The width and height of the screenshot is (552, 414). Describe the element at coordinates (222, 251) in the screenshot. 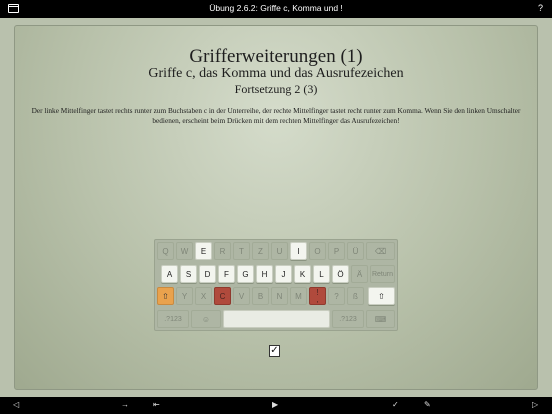

I see `key-r: R` at that location.